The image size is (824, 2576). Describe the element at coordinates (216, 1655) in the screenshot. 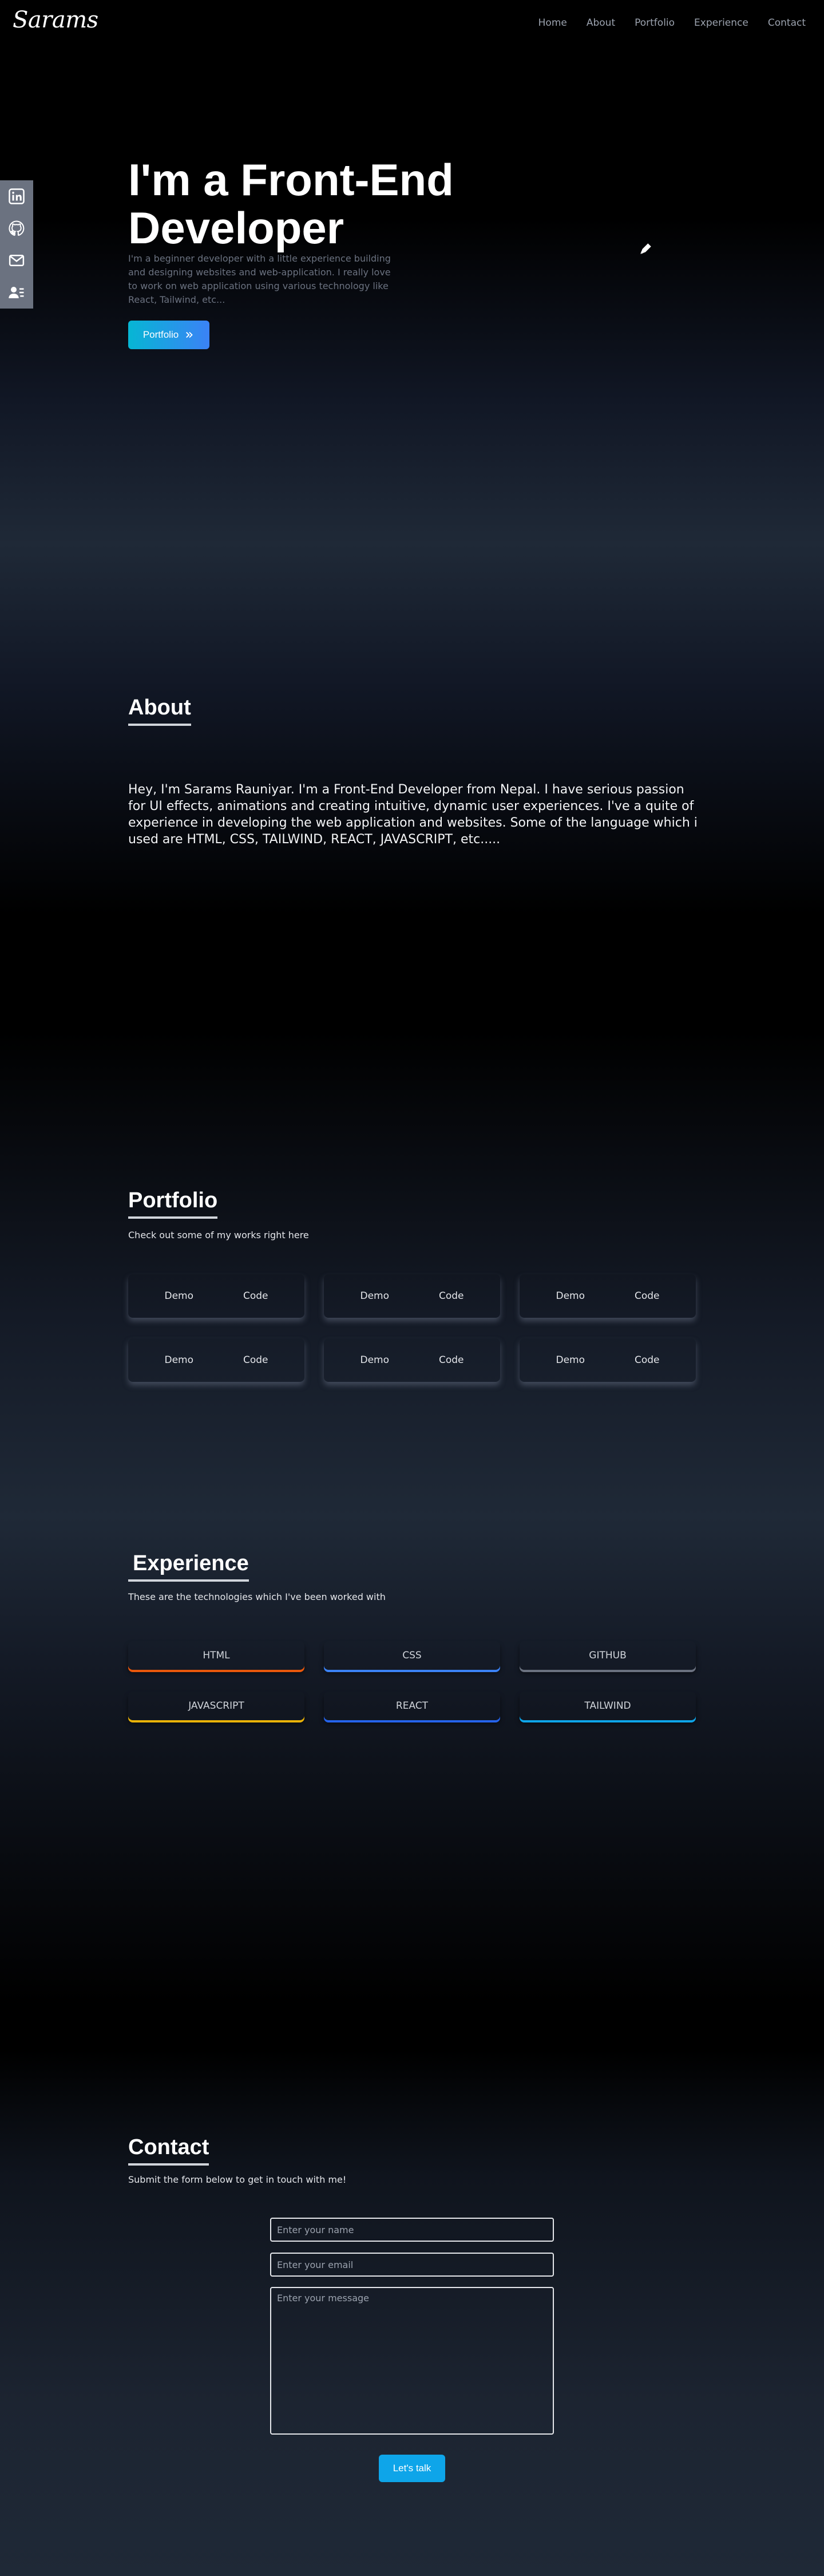

I see `experience-item-html: HTML` at that location.